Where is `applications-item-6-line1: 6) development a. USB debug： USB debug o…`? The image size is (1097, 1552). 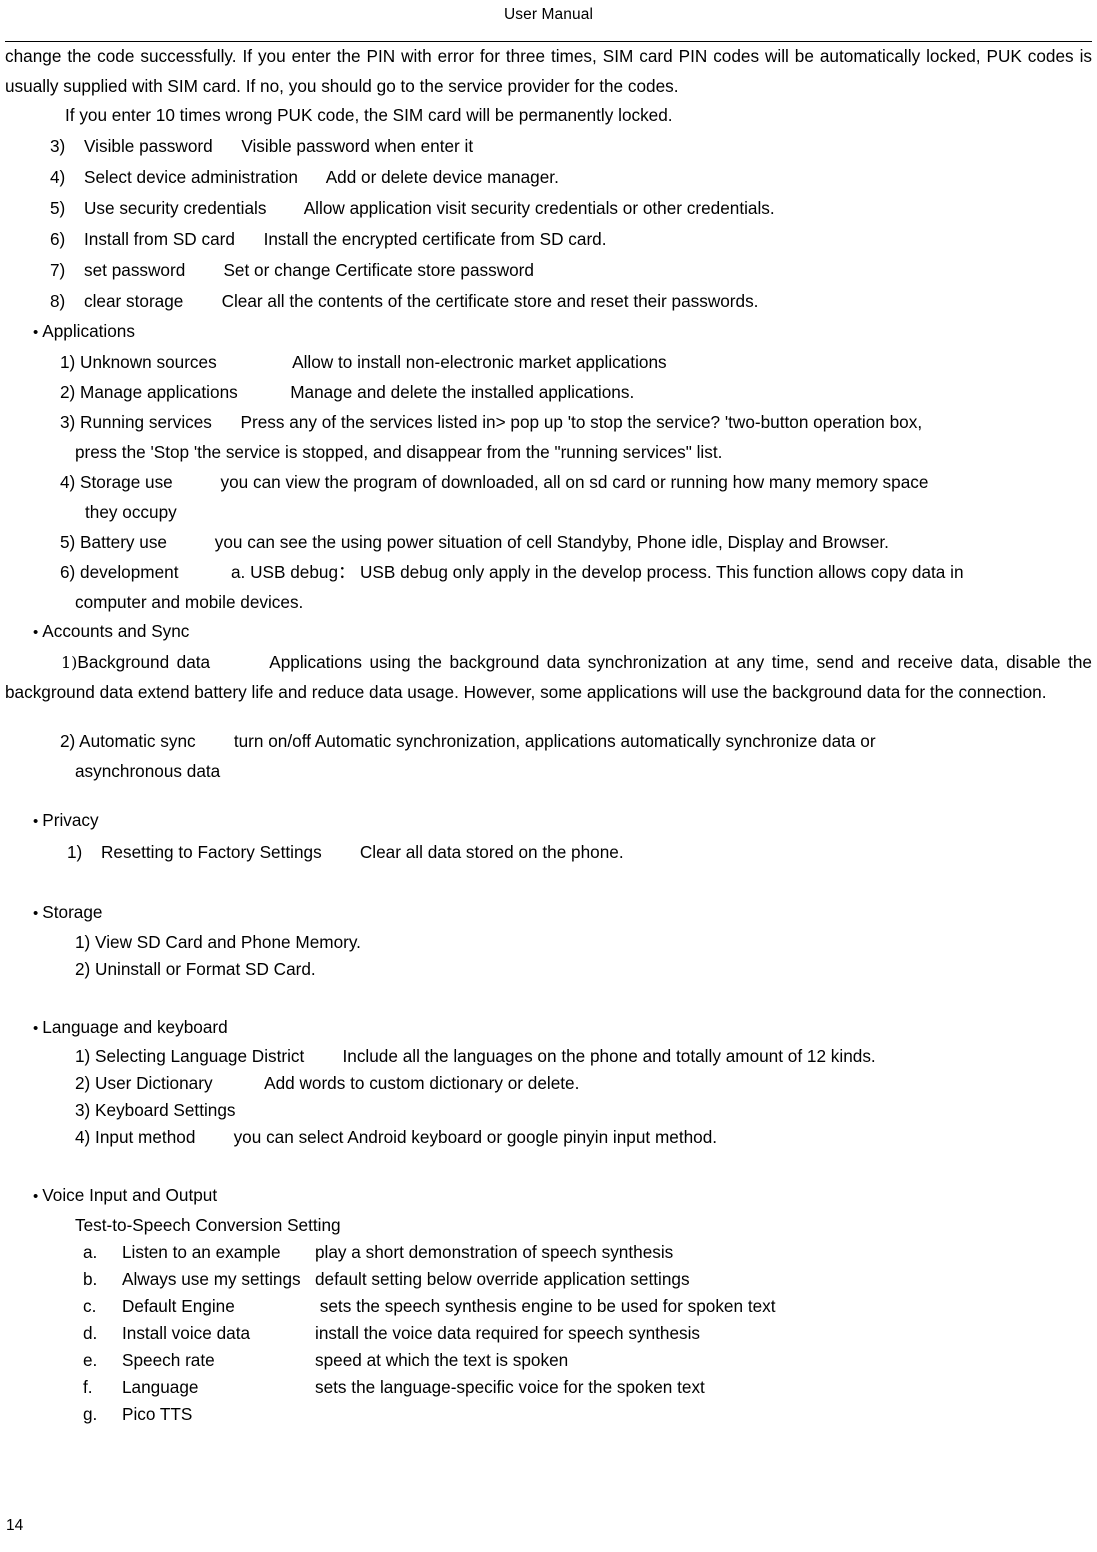 applications-item-6-line1: 6) development a. USB debug： USB debug o… is located at coordinates (512, 572).